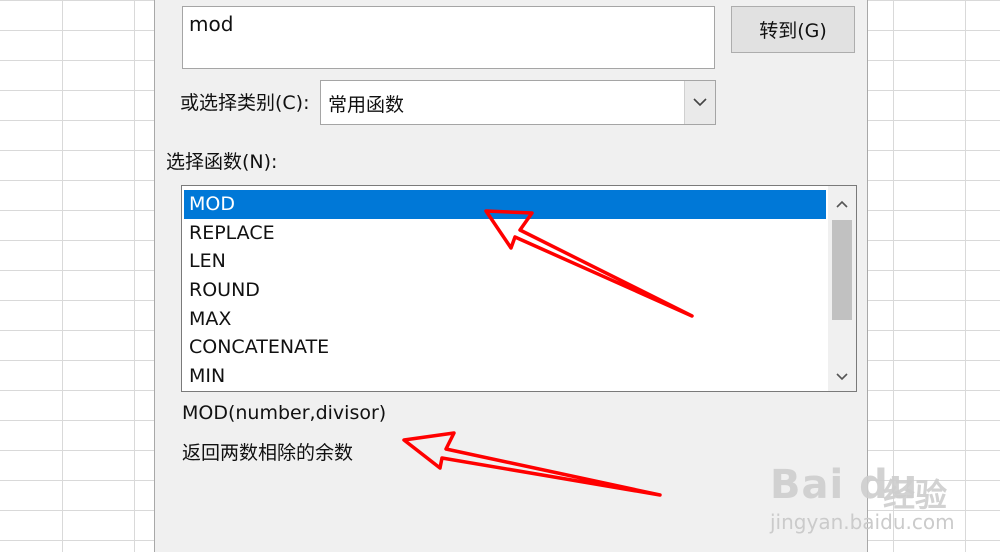 Image resolution: width=1000 pixels, height=552 pixels. What do you see at coordinates (699, 102) in the screenshot?
I see `chevron-down-icon` at bounding box center [699, 102].